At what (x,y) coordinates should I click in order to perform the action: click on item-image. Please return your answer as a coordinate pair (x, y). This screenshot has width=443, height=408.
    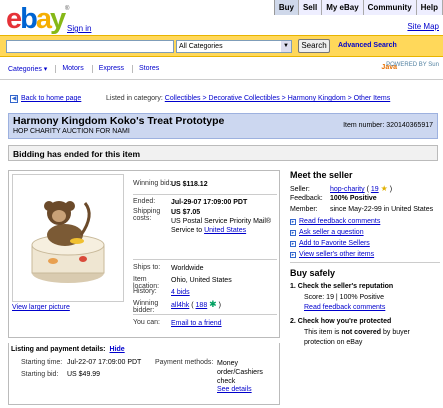
    Looking at the image, I should click on (68, 238).